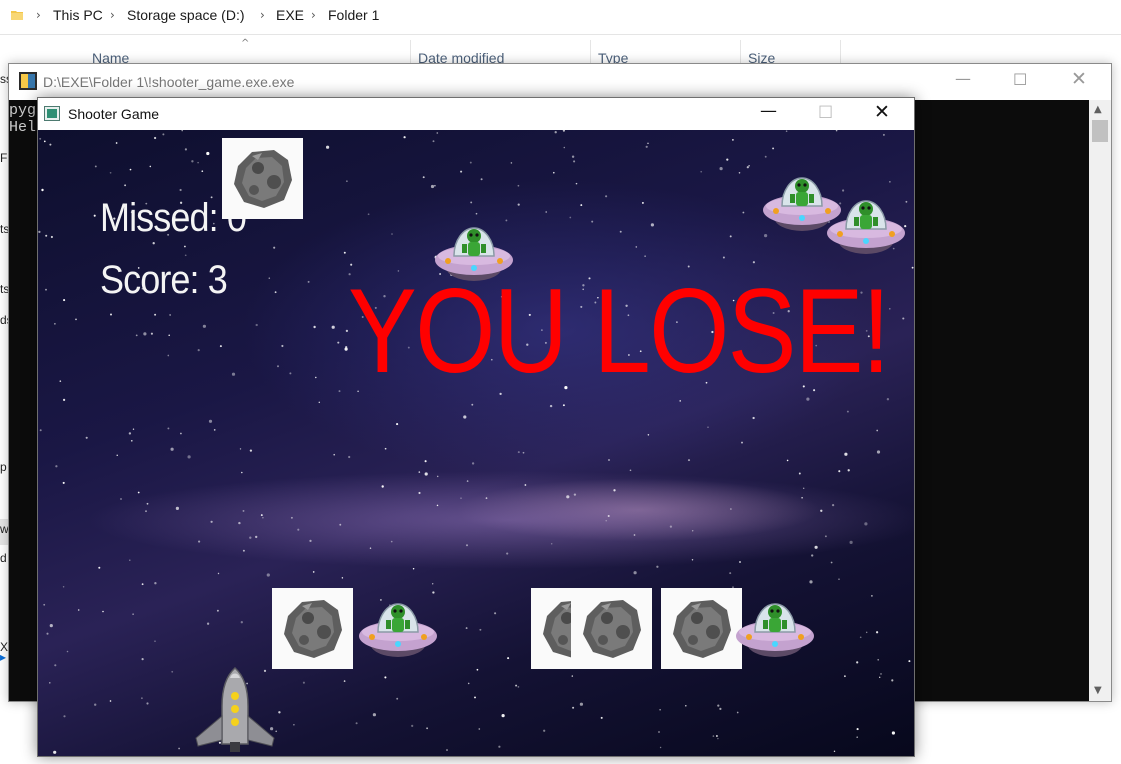 The height and width of the screenshot is (764, 1121). Describe the element at coordinates (78, 15) in the screenshot. I see `breadcrumb-this-pc: This PC` at that location.